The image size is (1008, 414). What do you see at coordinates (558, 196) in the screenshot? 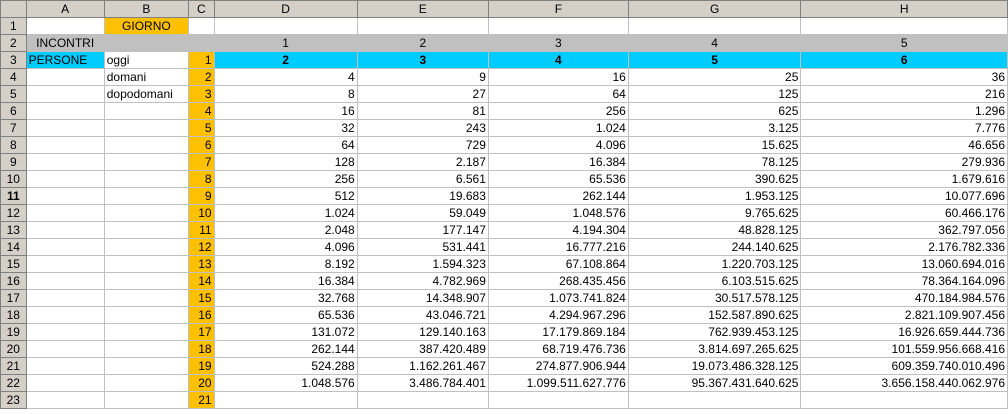
I see `cell-value: 262.144` at bounding box center [558, 196].